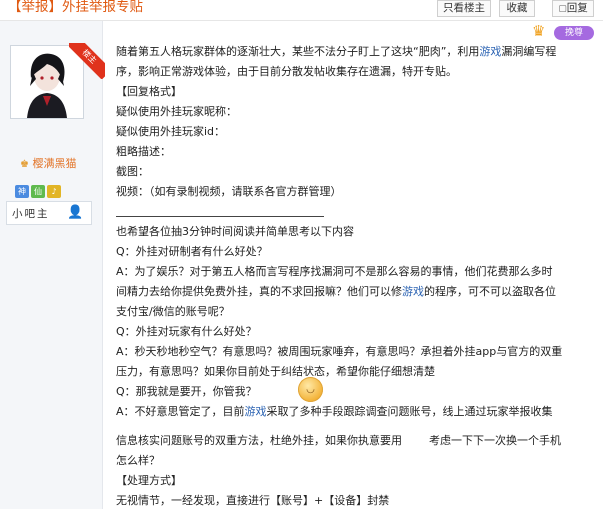 The height and width of the screenshot is (509, 603). What do you see at coordinates (54, 191) in the screenshot?
I see `level-badge-music: ♪` at bounding box center [54, 191].